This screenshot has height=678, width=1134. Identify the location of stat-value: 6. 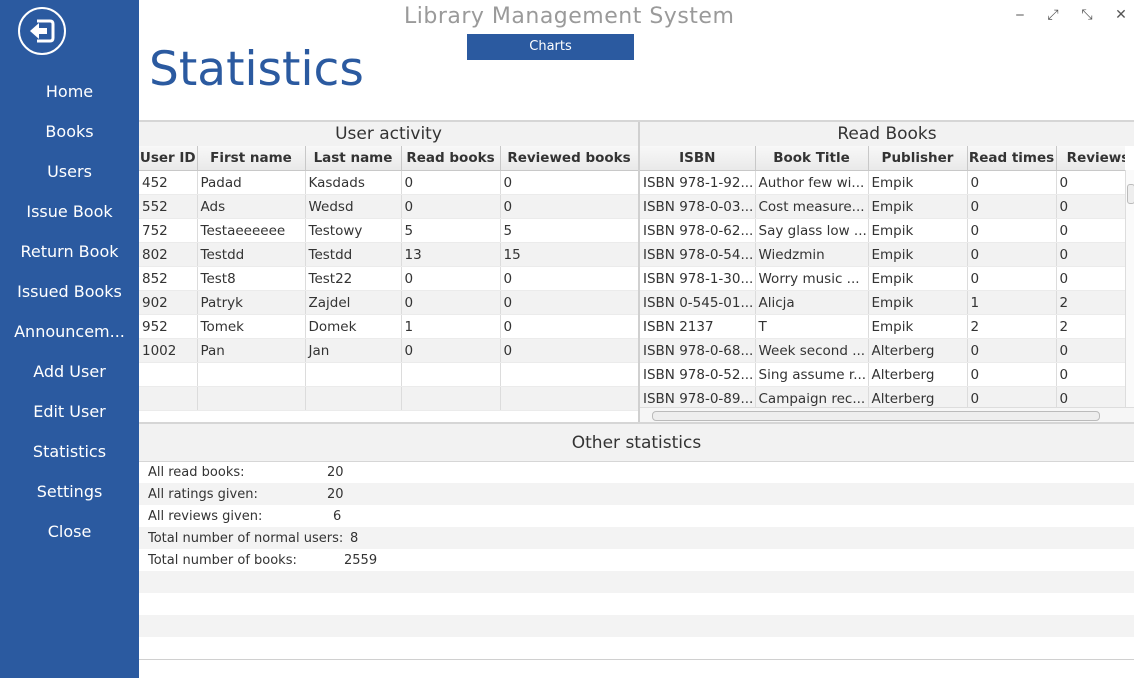
(337, 516).